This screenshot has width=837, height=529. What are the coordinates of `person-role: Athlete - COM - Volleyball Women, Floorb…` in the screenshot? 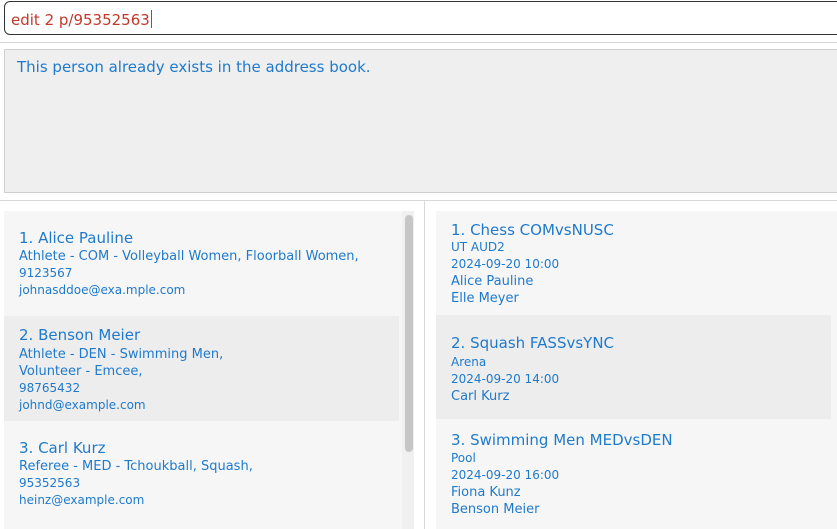 It's located at (189, 256).